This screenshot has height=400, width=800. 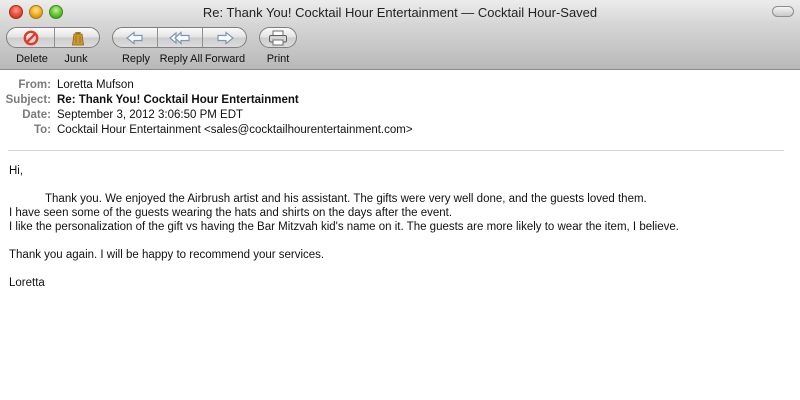 What do you see at coordinates (181, 59) in the screenshot?
I see `reply-all-label: Reply All` at bounding box center [181, 59].